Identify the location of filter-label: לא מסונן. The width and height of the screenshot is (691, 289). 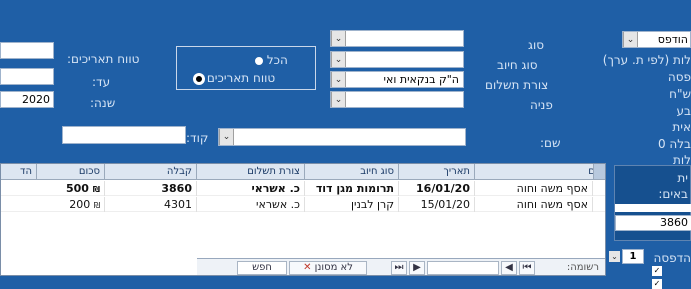
(333, 267).